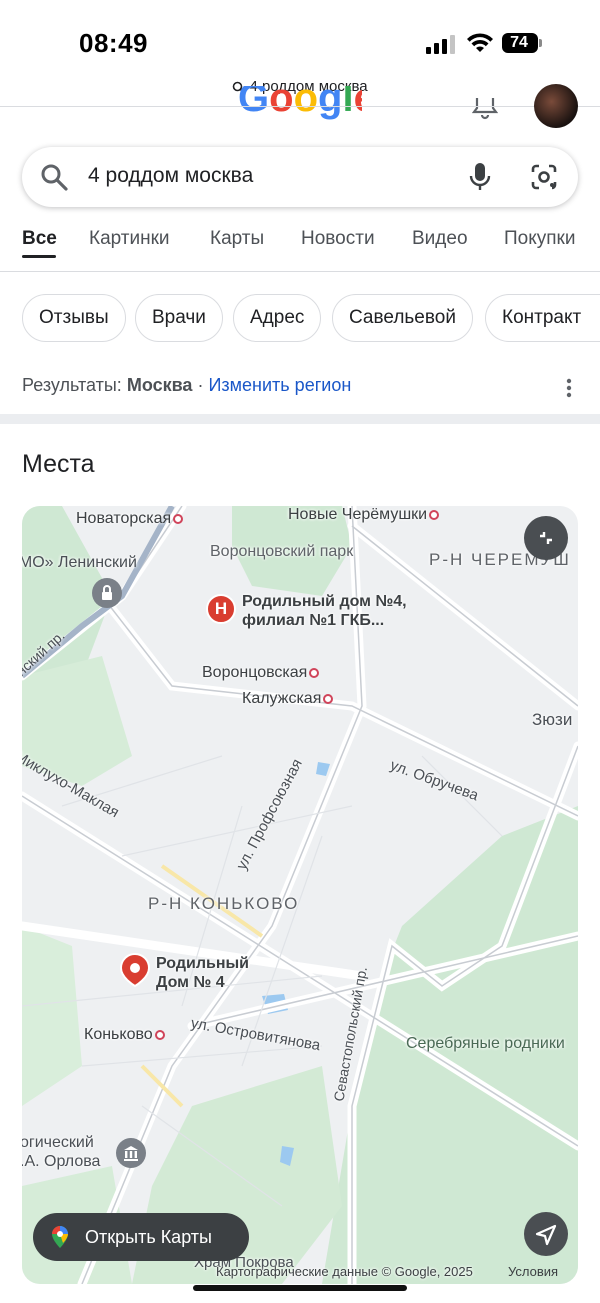 The height and width of the screenshot is (1303, 600). What do you see at coordinates (480, 42) in the screenshot?
I see `wifi-icon` at bounding box center [480, 42].